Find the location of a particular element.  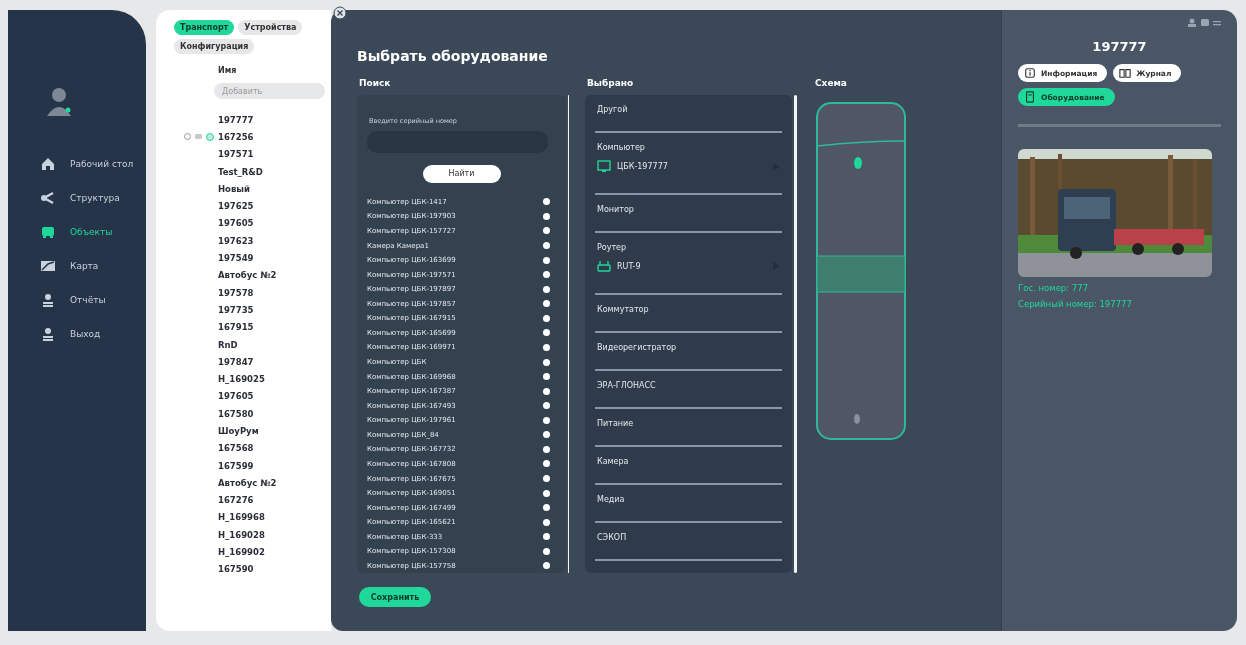

info-text: Серийный номер: 197777 is located at coordinates (1075, 304).